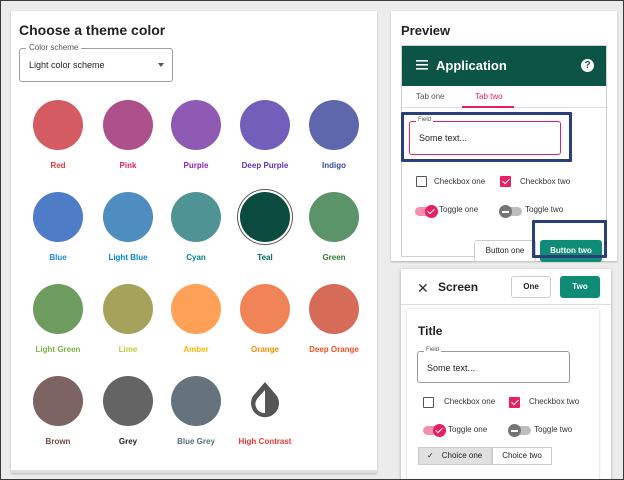 This screenshot has height=480, width=624. I want to click on swatch-purple: Purple, so click(196, 140).